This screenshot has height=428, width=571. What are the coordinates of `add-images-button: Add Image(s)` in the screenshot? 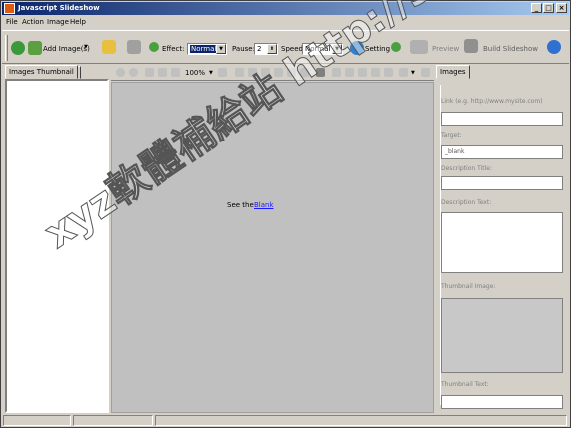 It's located at (66, 49).